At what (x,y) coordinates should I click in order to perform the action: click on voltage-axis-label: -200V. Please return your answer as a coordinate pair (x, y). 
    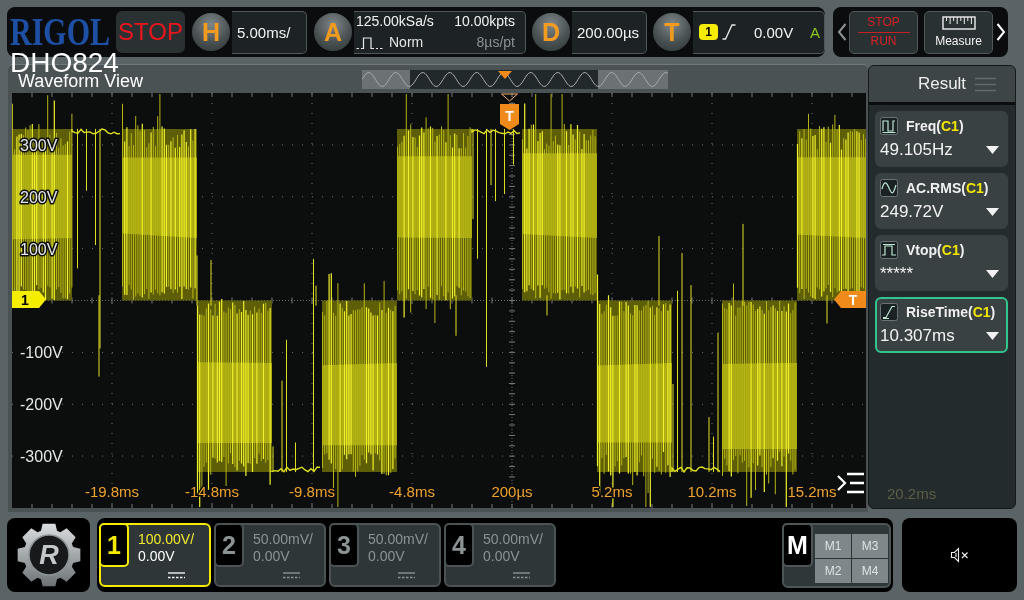
    Looking at the image, I should click on (41, 405).